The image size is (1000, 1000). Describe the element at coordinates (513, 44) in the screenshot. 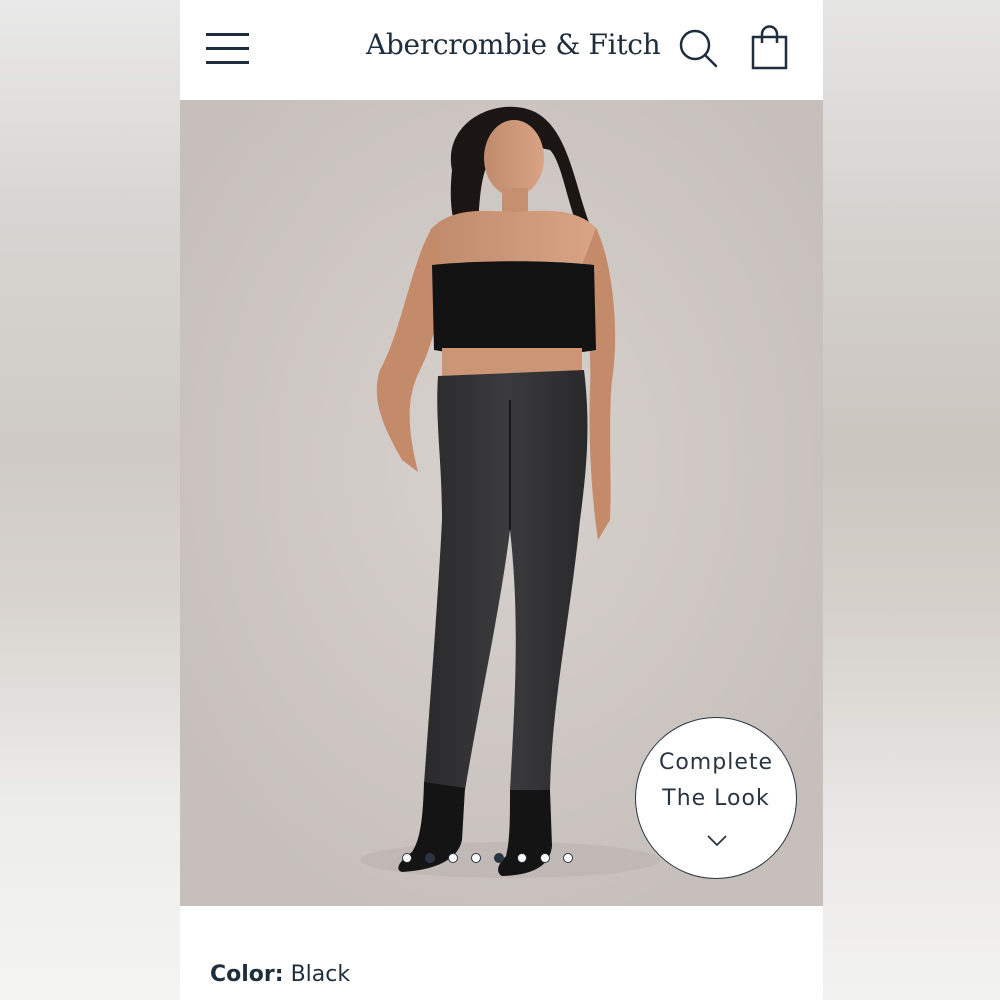

I see `brand-logo: Abercrombie & Fitch` at that location.